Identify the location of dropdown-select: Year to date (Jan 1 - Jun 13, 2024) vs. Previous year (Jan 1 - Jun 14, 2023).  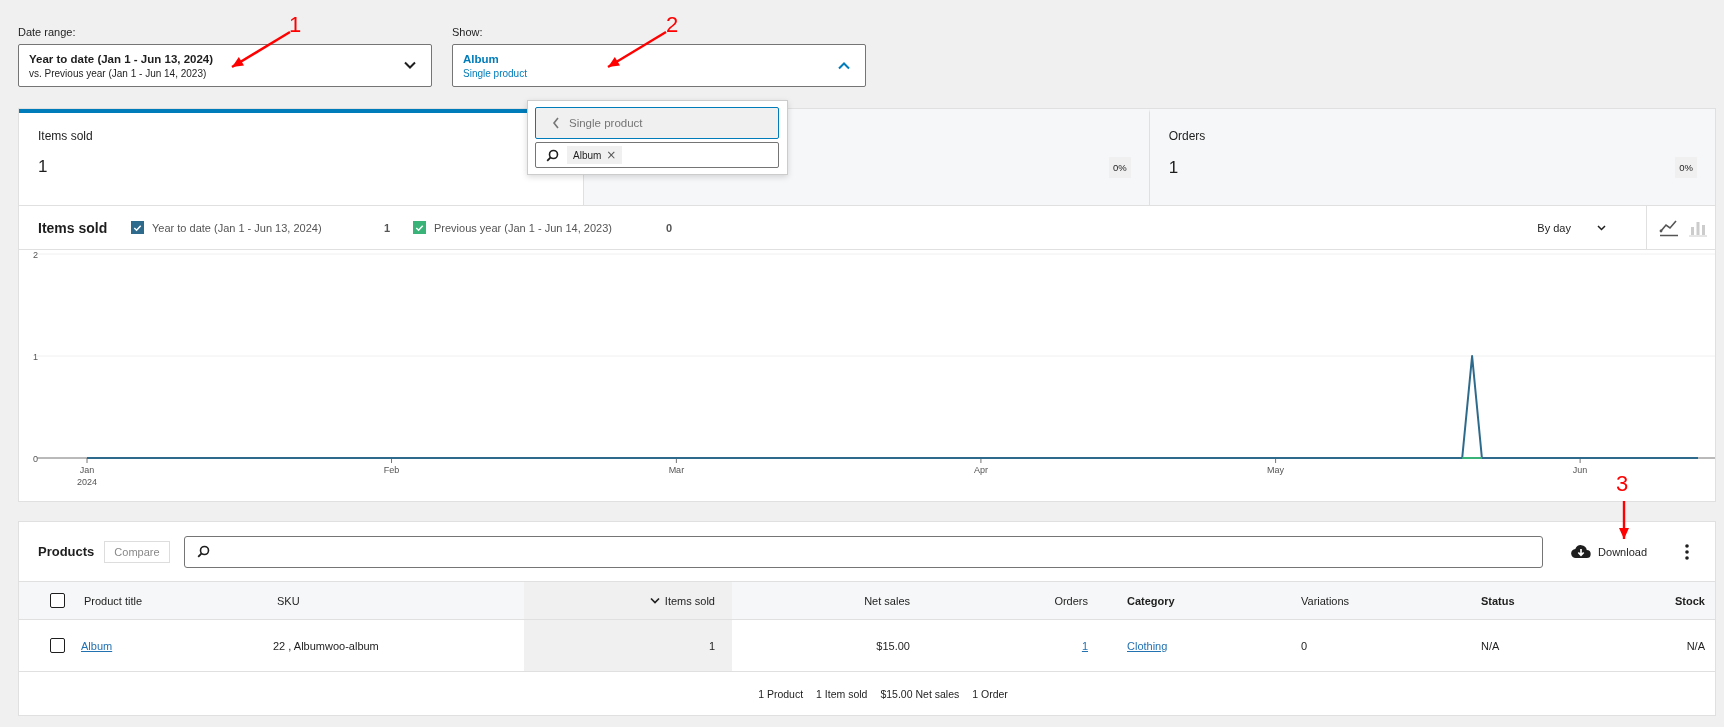
(225, 65).